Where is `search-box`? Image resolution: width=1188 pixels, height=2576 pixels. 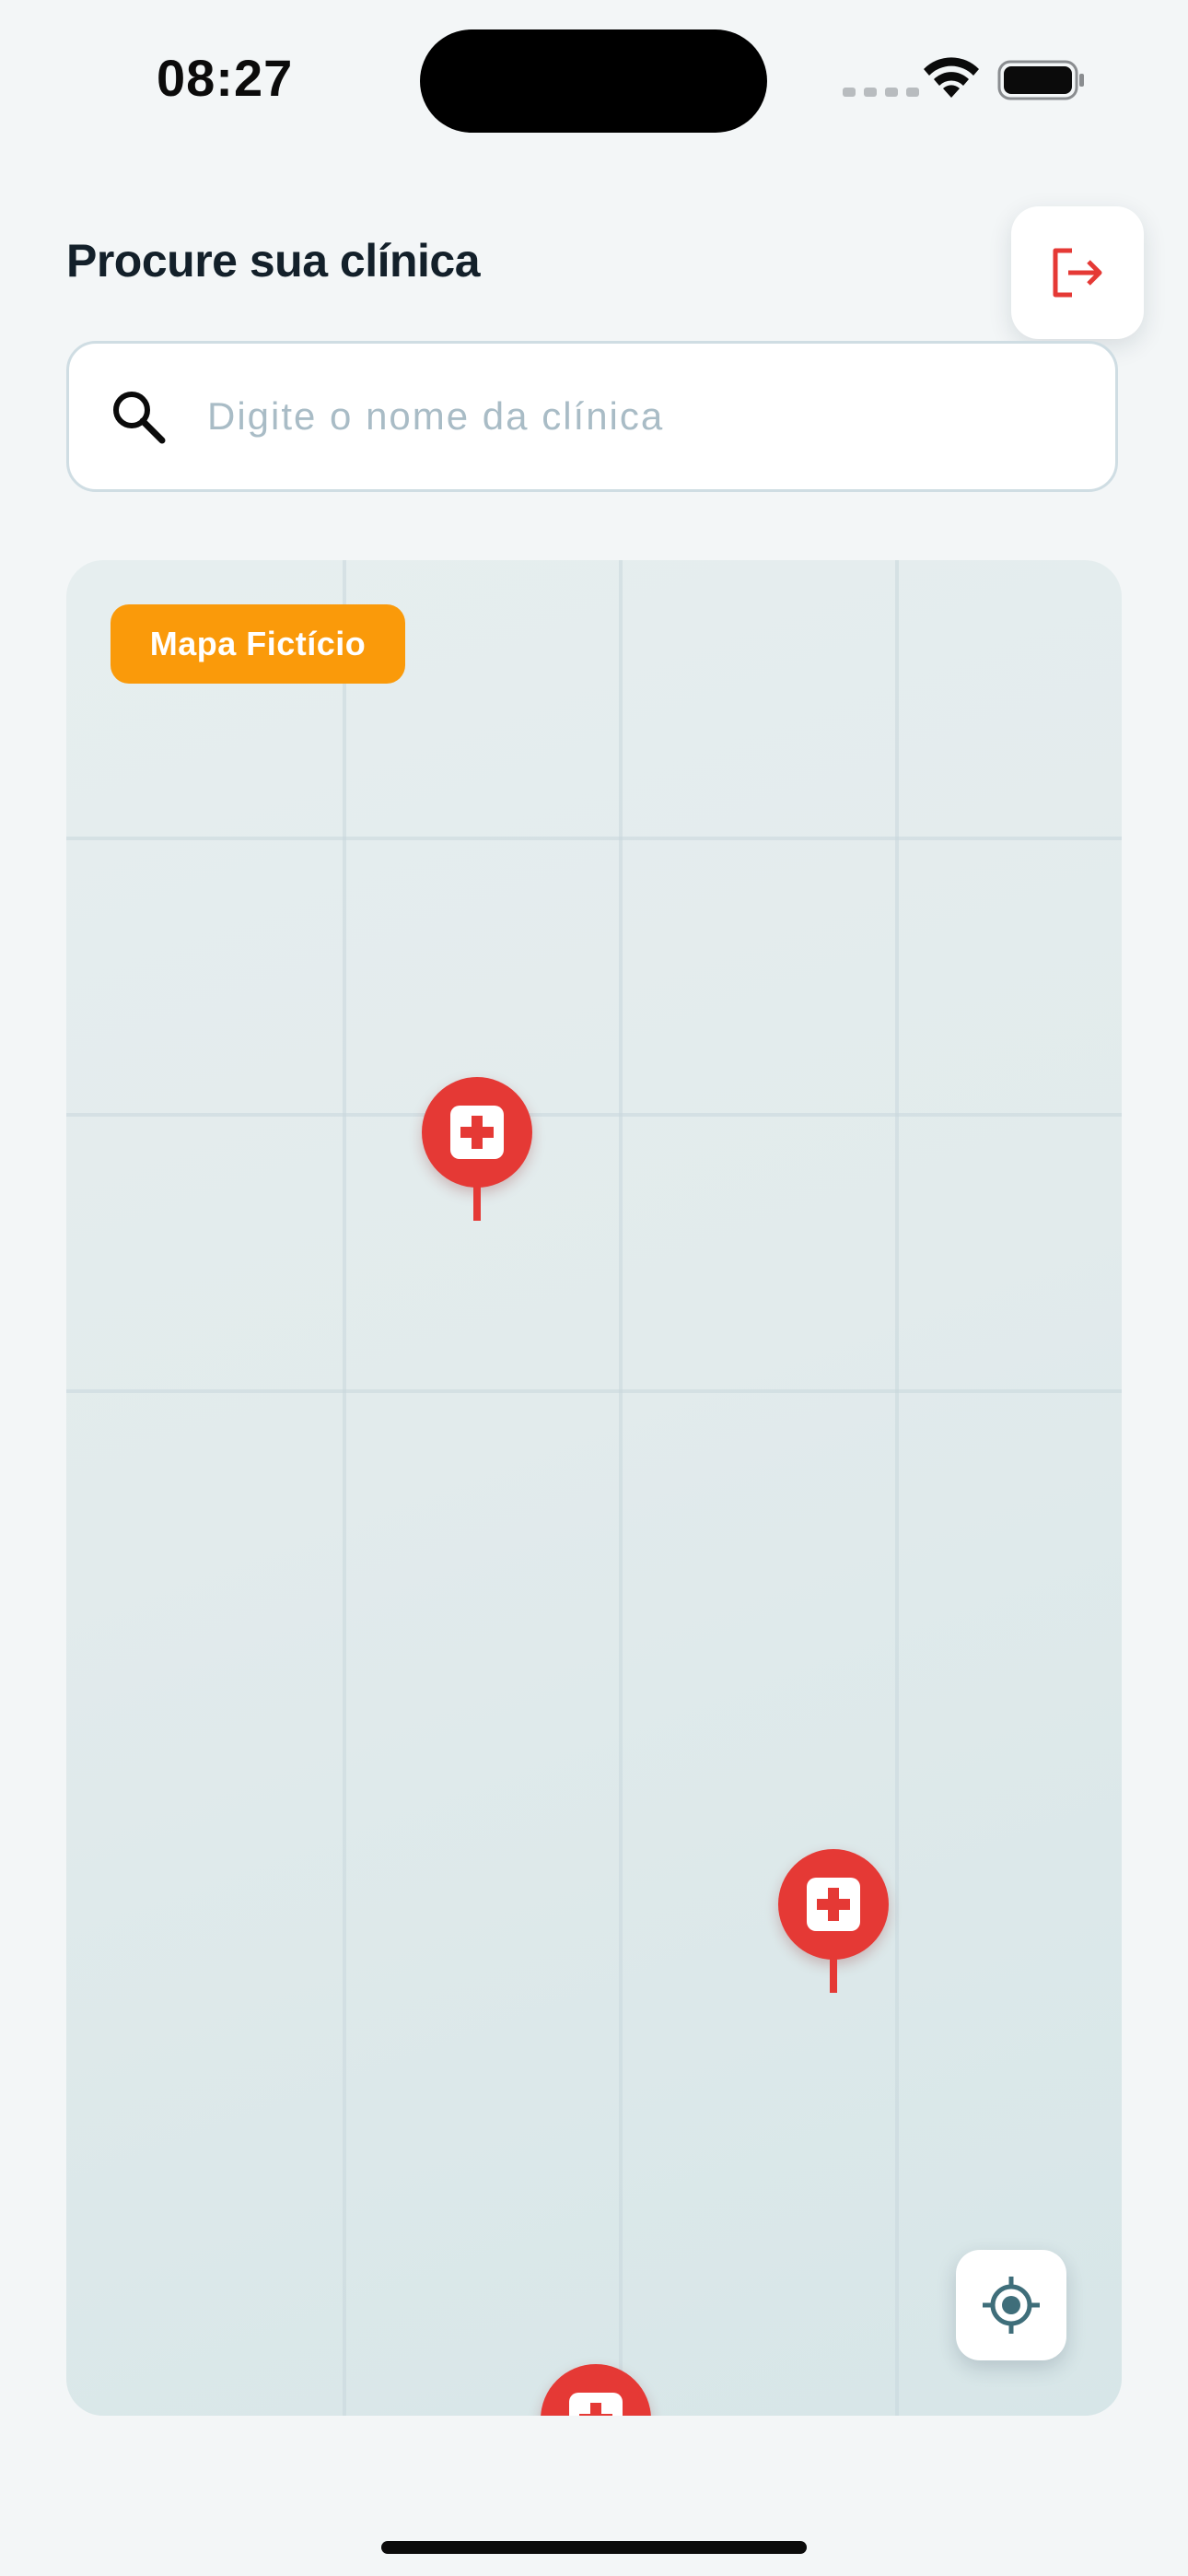
search-box is located at coordinates (592, 416).